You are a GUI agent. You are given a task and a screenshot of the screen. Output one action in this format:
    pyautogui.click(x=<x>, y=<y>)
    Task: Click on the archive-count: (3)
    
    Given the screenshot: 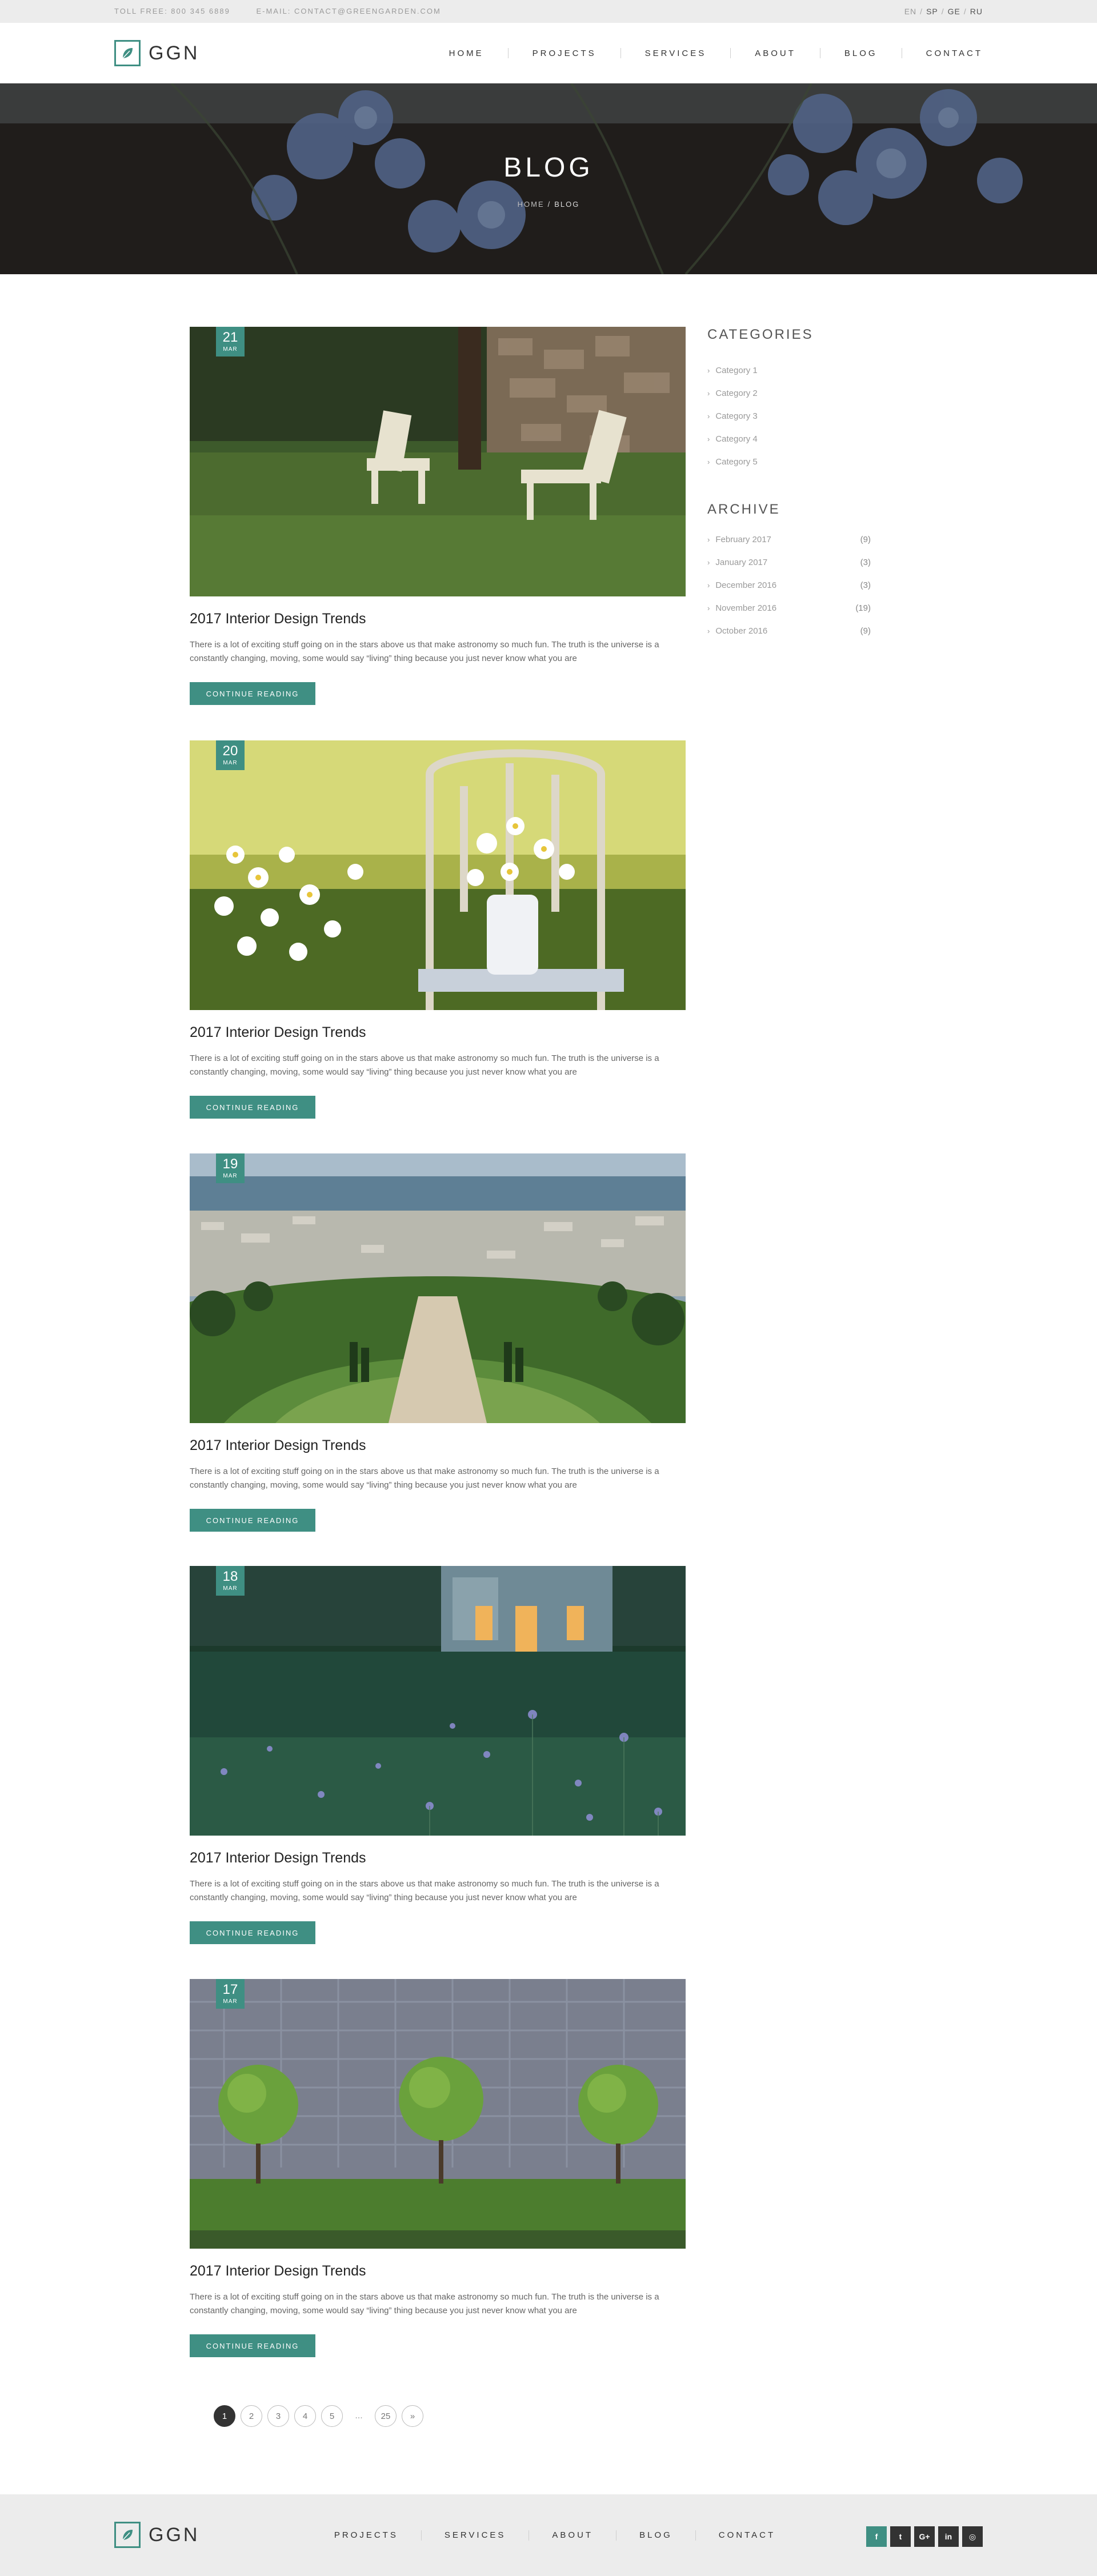 What is the action you would take?
    pyautogui.click(x=866, y=585)
    